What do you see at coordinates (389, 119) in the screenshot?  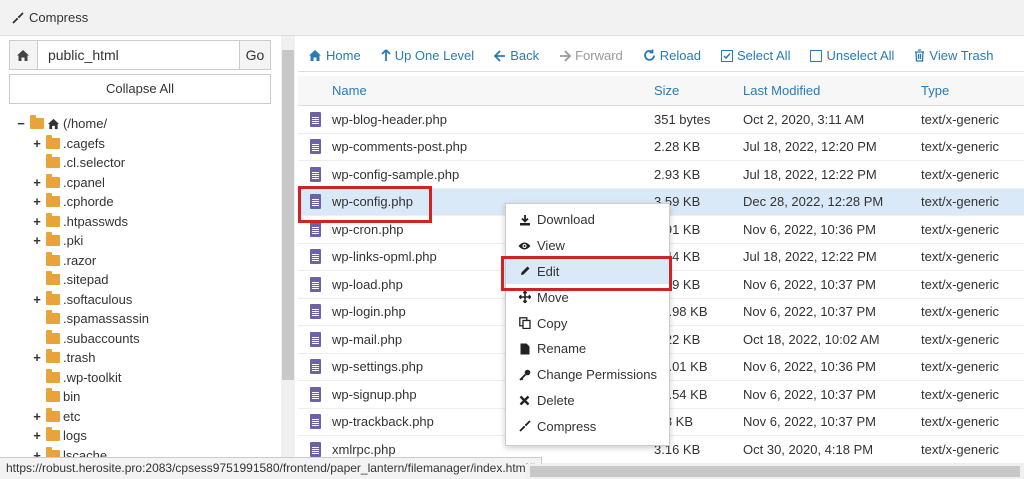 I see `file-name: wp-blog-header.php` at bounding box center [389, 119].